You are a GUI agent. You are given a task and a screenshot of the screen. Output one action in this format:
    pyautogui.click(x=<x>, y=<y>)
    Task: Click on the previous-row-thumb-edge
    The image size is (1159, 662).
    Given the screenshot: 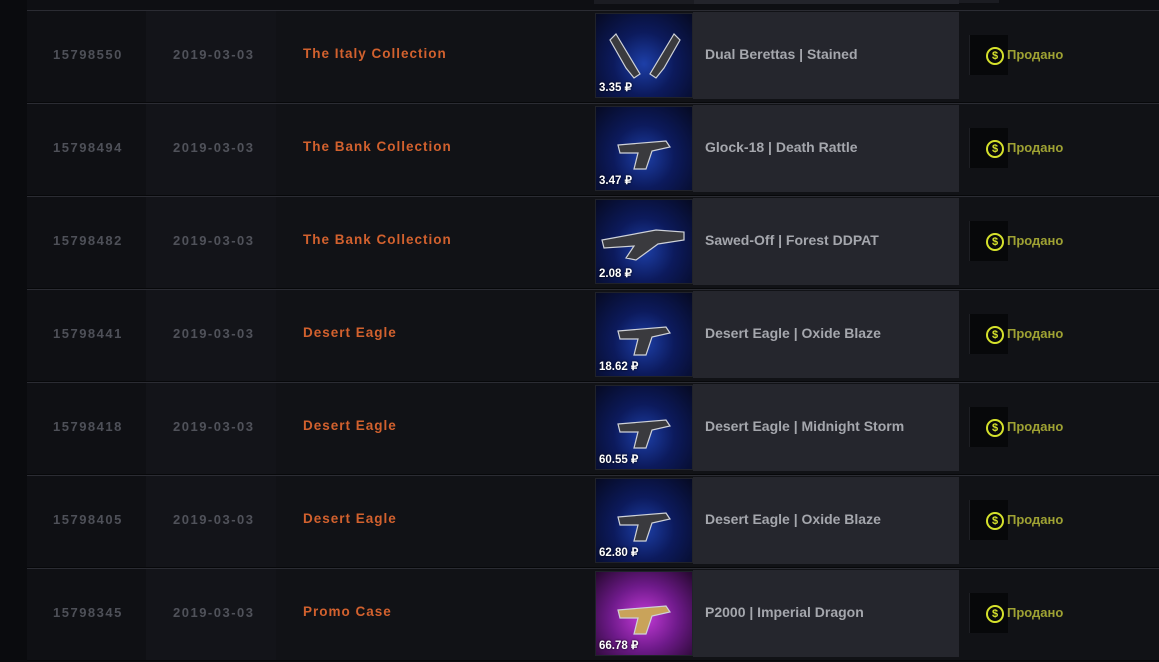 What is the action you would take?
    pyautogui.click(x=644, y=2)
    